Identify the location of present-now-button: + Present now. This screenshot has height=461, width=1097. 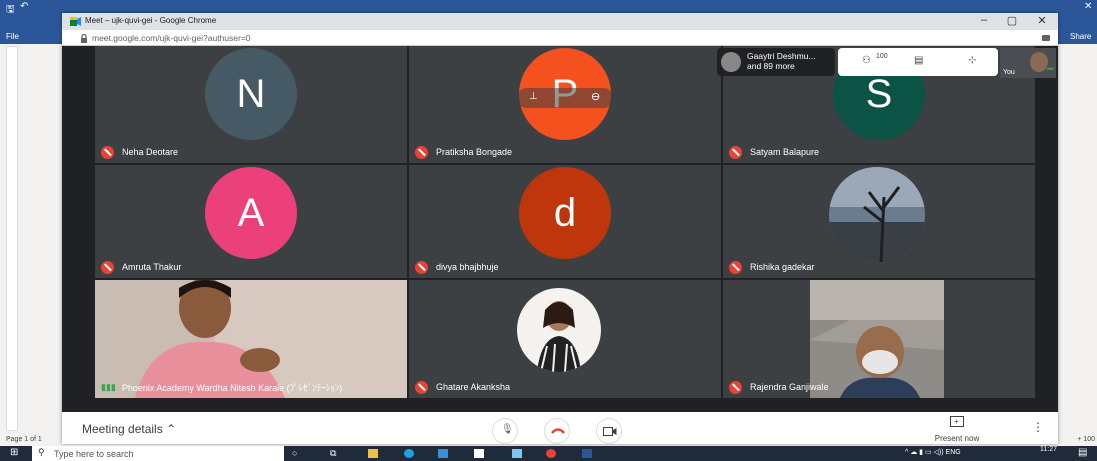
(957, 428).